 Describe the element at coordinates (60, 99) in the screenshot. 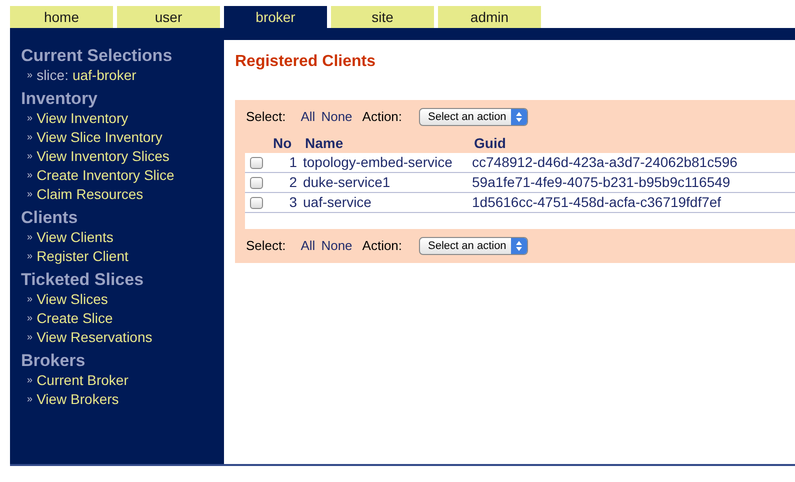

I see `section-heading: Inventory` at that location.